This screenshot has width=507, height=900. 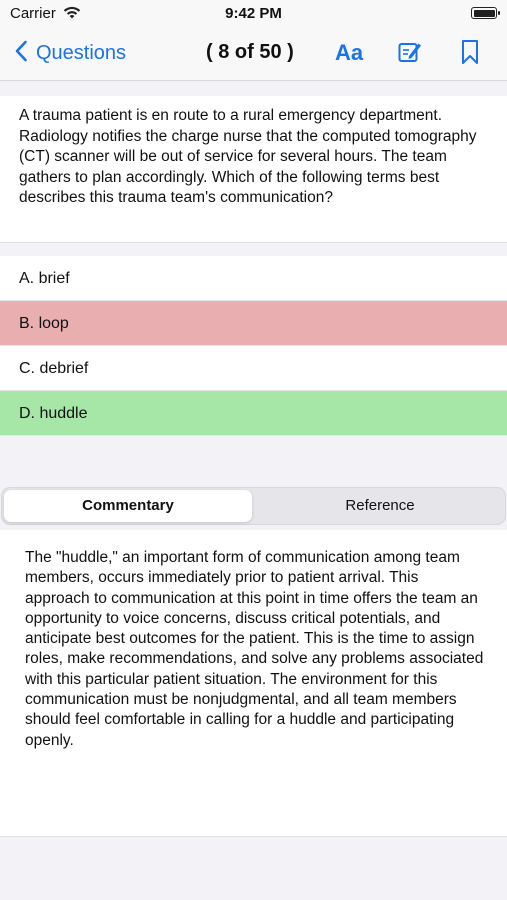 What do you see at coordinates (253, 368) in the screenshot?
I see `answer-option-c: C. debrief` at bounding box center [253, 368].